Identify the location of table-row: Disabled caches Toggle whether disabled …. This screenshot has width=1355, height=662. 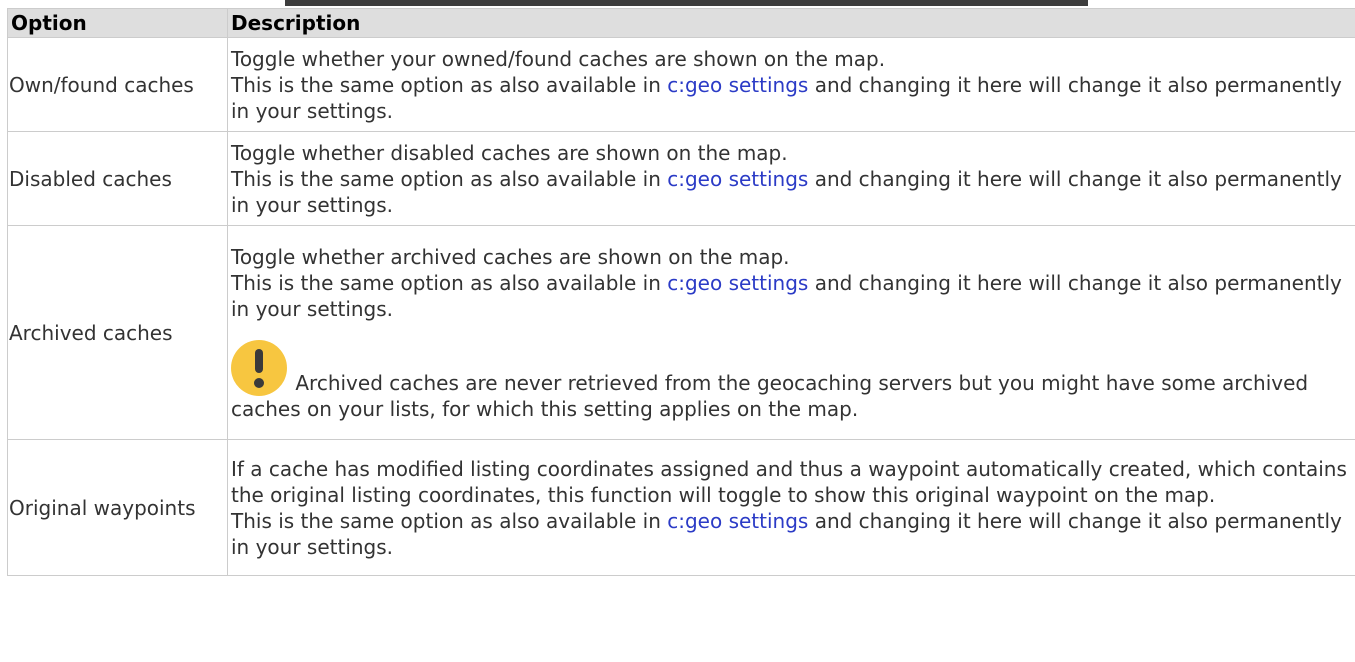
(681, 178).